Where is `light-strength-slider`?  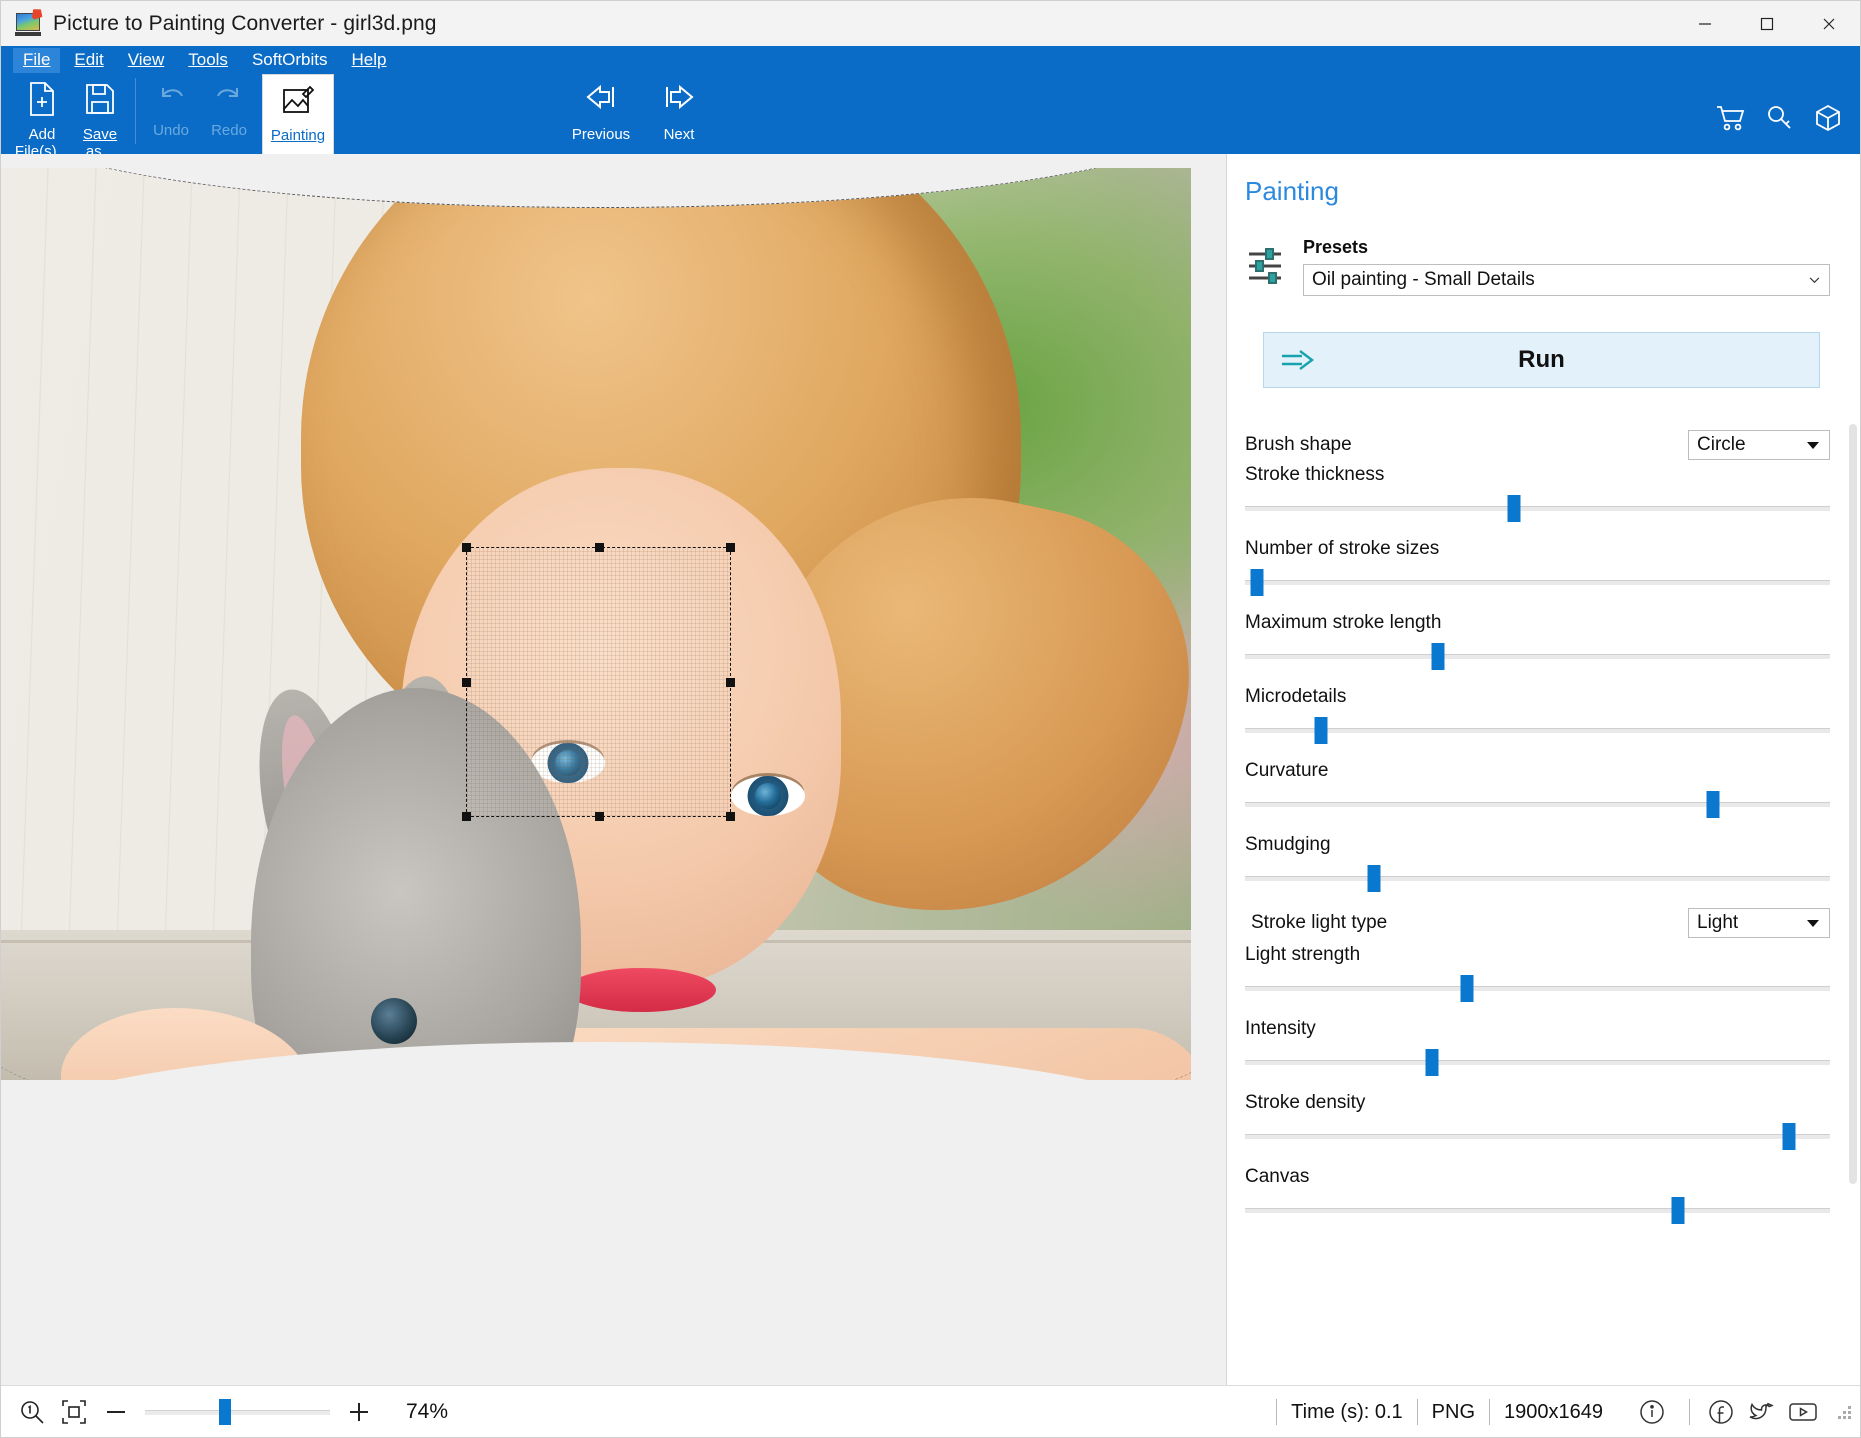
light-strength-slider is located at coordinates (1537, 988).